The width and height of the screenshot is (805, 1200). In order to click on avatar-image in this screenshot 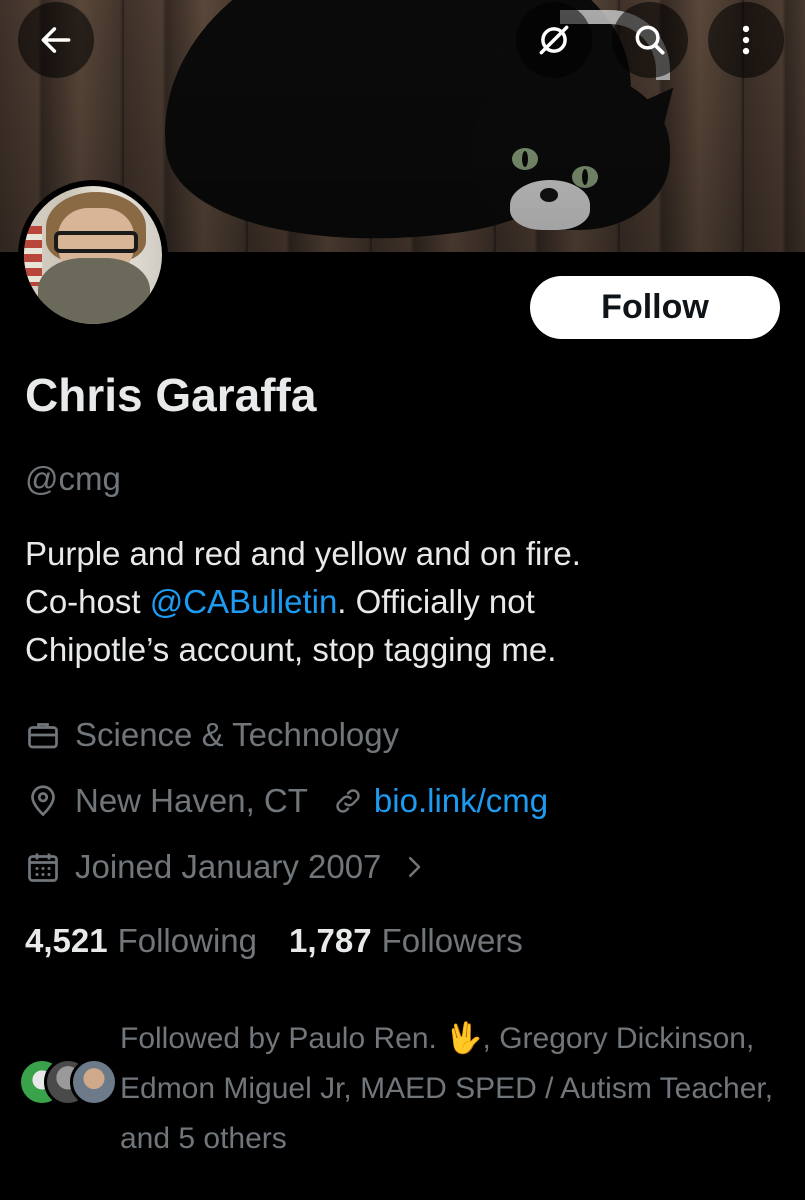, I will do `click(93, 255)`.